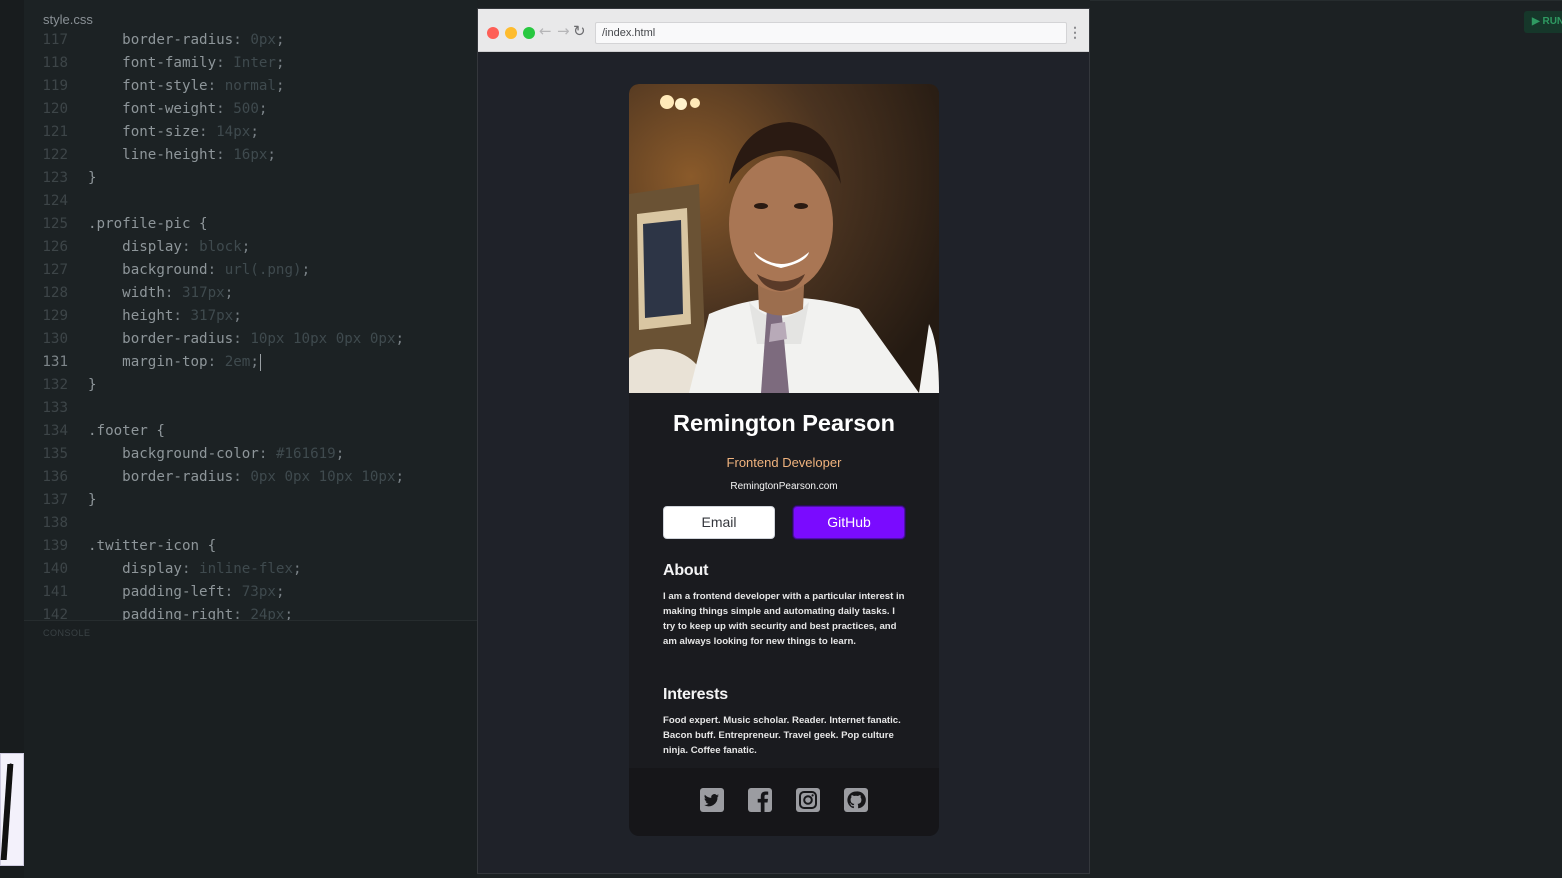  I want to click on code-line: 132}, so click(250, 385).